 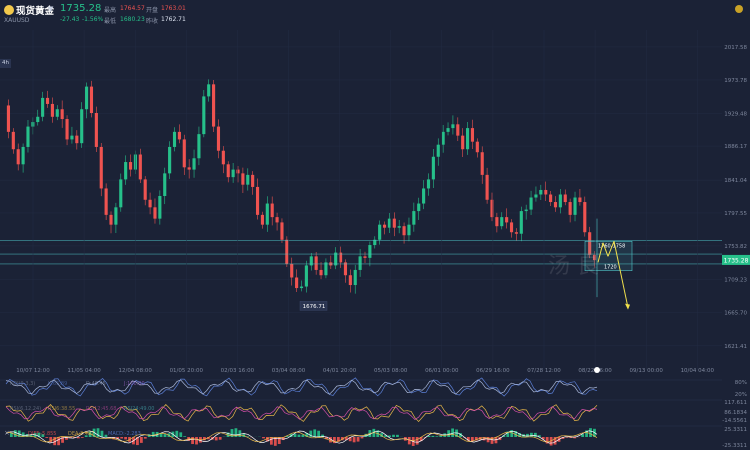 What do you see at coordinates (698, 371) in the screenshot?
I see `time-axis-label: 10/04 04:00` at bounding box center [698, 371].